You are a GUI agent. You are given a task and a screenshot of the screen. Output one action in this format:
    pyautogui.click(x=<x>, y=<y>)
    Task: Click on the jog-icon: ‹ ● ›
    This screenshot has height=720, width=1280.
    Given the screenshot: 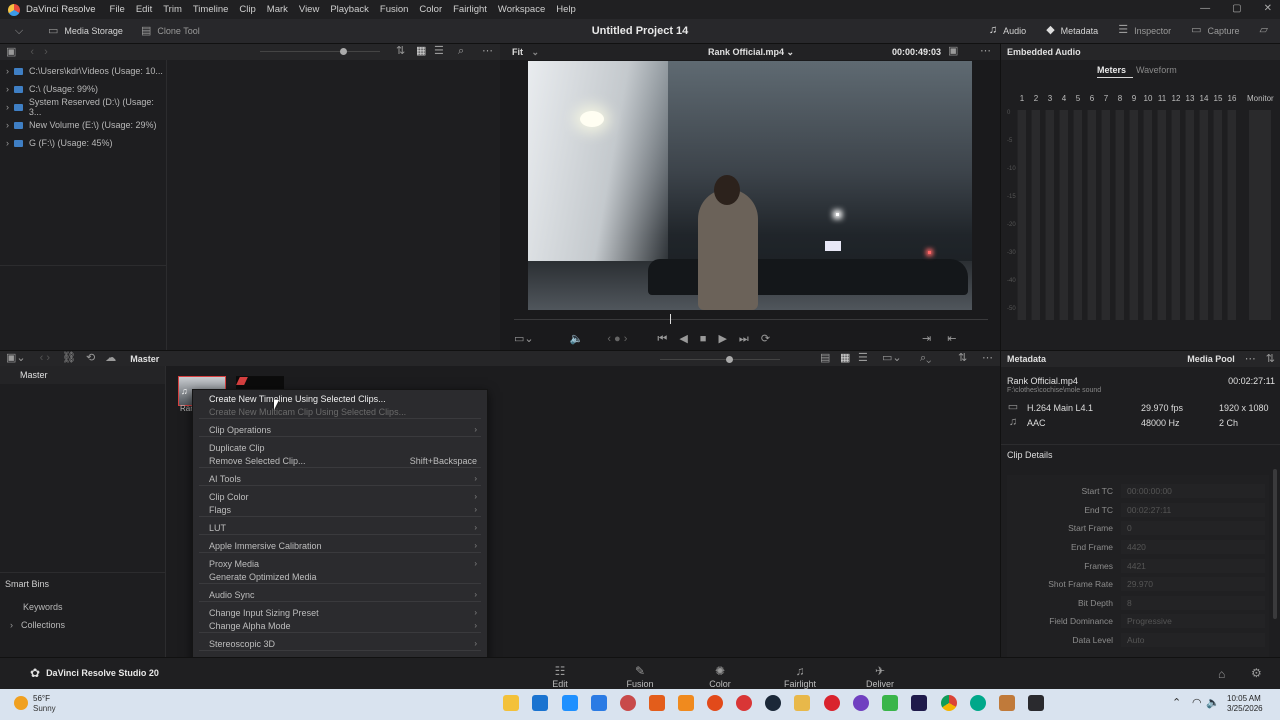 What is the action you would take?
    pyautogui.click(x=617, y=339)
    